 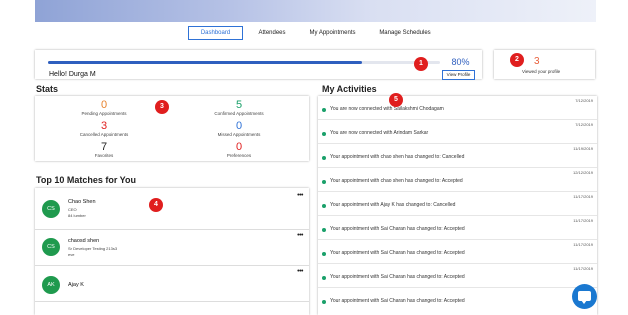 I want to click on avatar: AK, so click(x=51, y=285).